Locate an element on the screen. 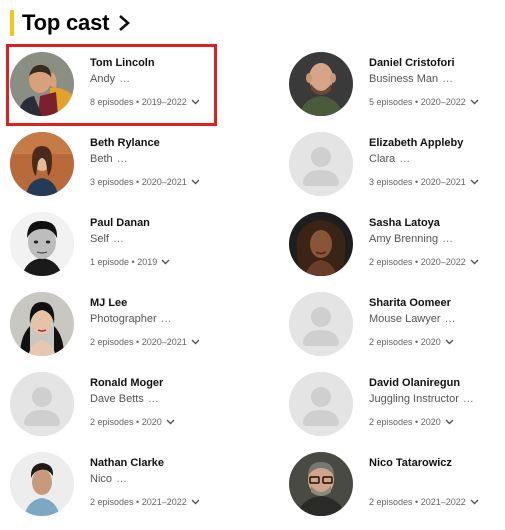 The image size is (505, 530). actor-name: Sasha Latoya is located at coordinates (435, 223).